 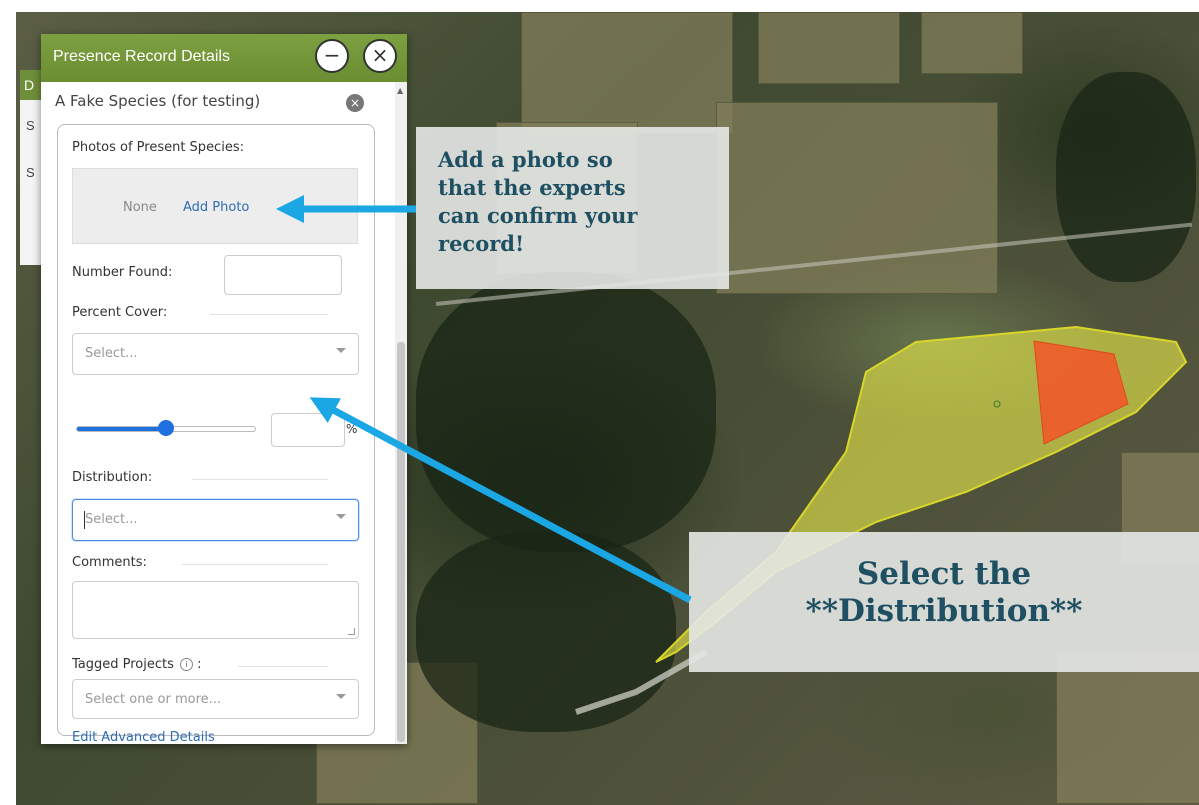 What do you see at coordinates (500, 500) in the screenshot?
I see `arrow-icon` at bounding box center [500, 500].